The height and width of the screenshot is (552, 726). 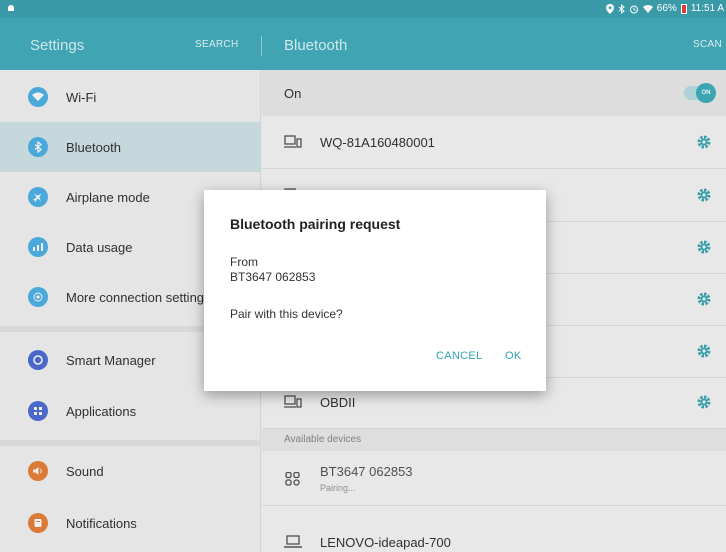 What do you see at coordinates (101, 523) in the screenshot?
I see `sidebar-item-label: Notifications` at bounding box center [101, 523].